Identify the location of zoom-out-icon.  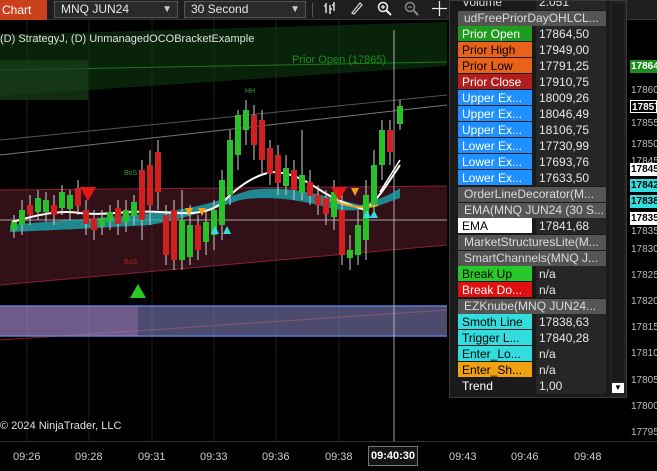
(411, 10).